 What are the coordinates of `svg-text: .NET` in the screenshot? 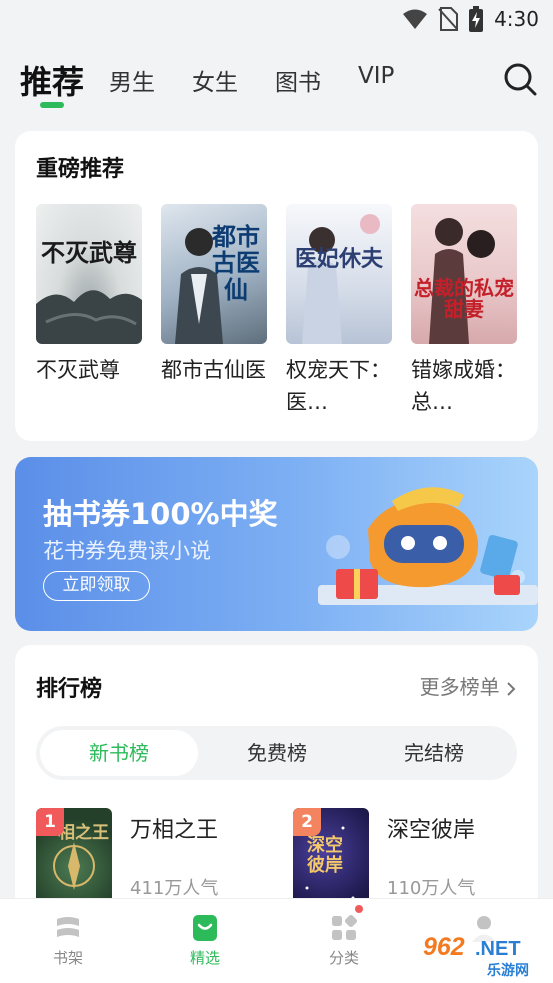 It's located at (498, 949).